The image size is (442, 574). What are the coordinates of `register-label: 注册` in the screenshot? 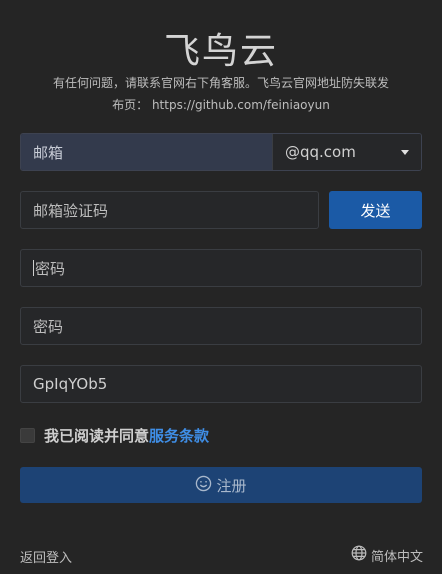 It's located at (231, 485).